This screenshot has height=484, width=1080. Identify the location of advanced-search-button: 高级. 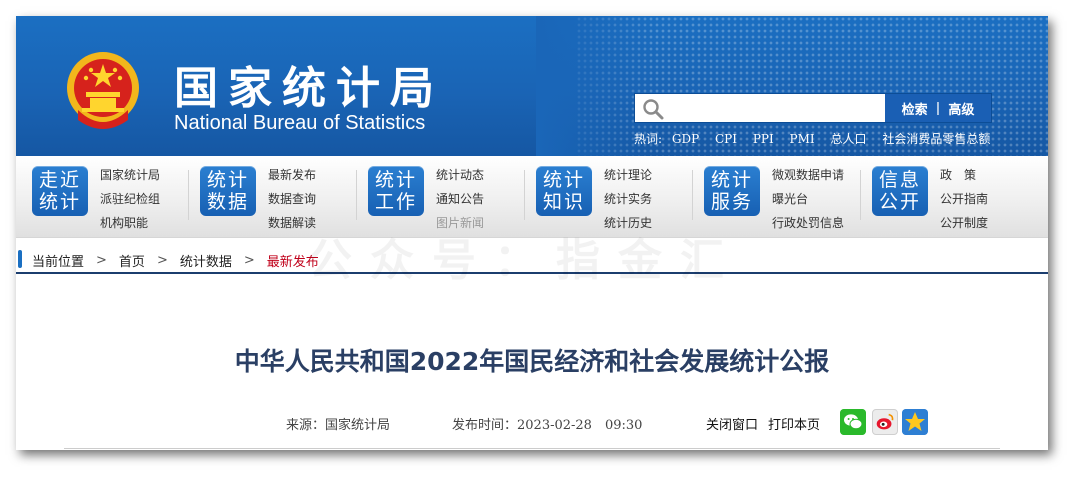
(961, 108).